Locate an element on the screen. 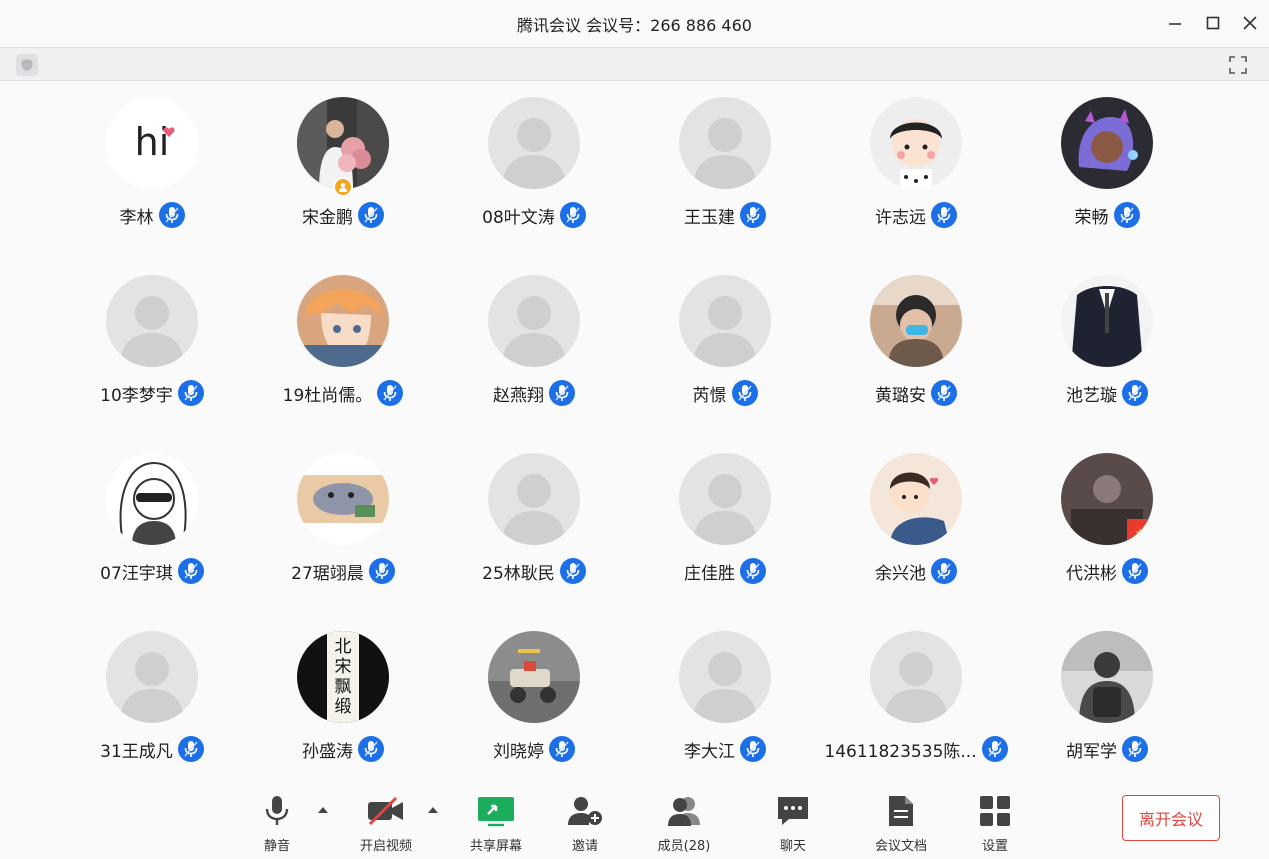 The width and height of the screenshot is (1269, 859). participant-tile: 25林耿民 is located at coordinates (534, 512).